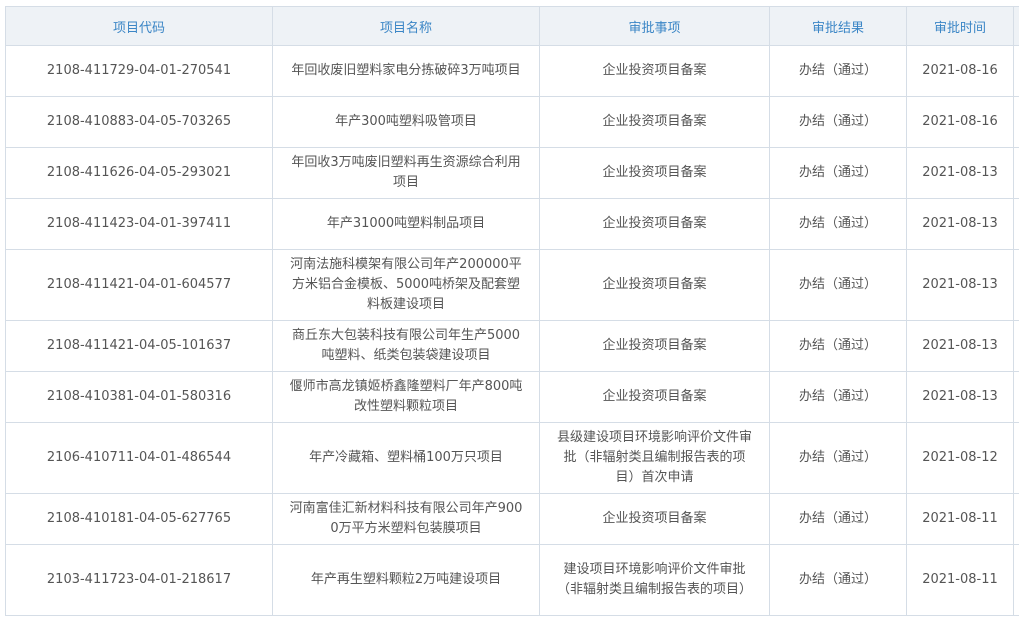 This screenshot has width=1019, height=619. I want to click on cell-project-name: 年产冷藏箱、塑料桶100万只项目, so click(406, 458).